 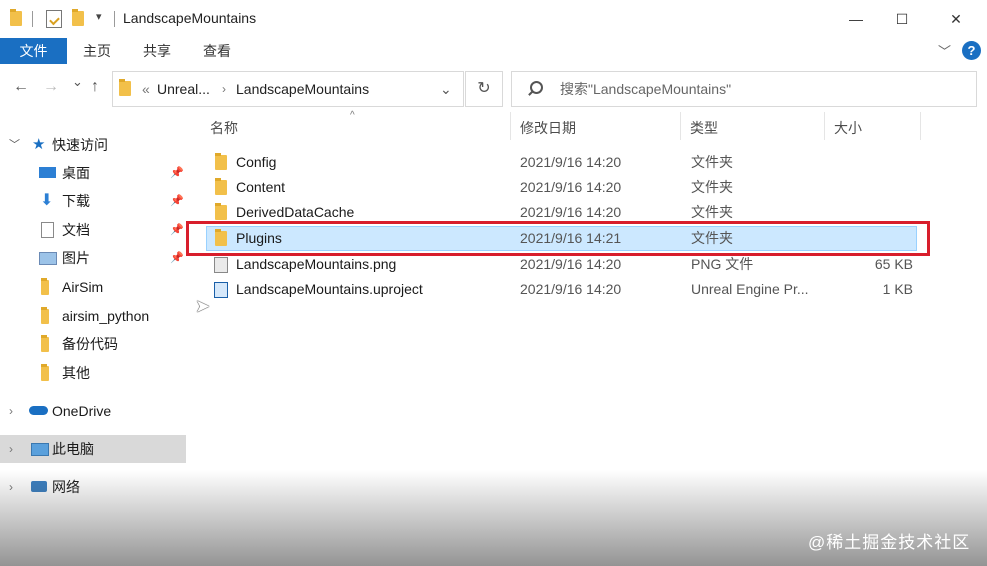 I want to click on document-icon, so click(x=47, y=230).